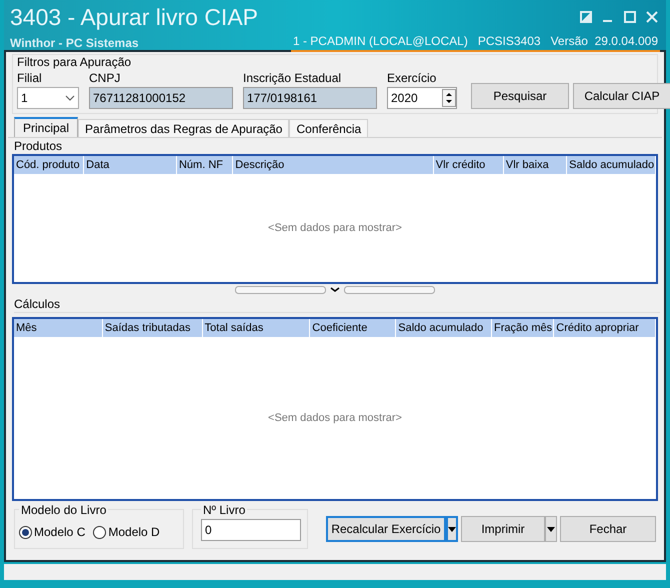  I want to click on spin-arrows-icon, so click(449, 98).